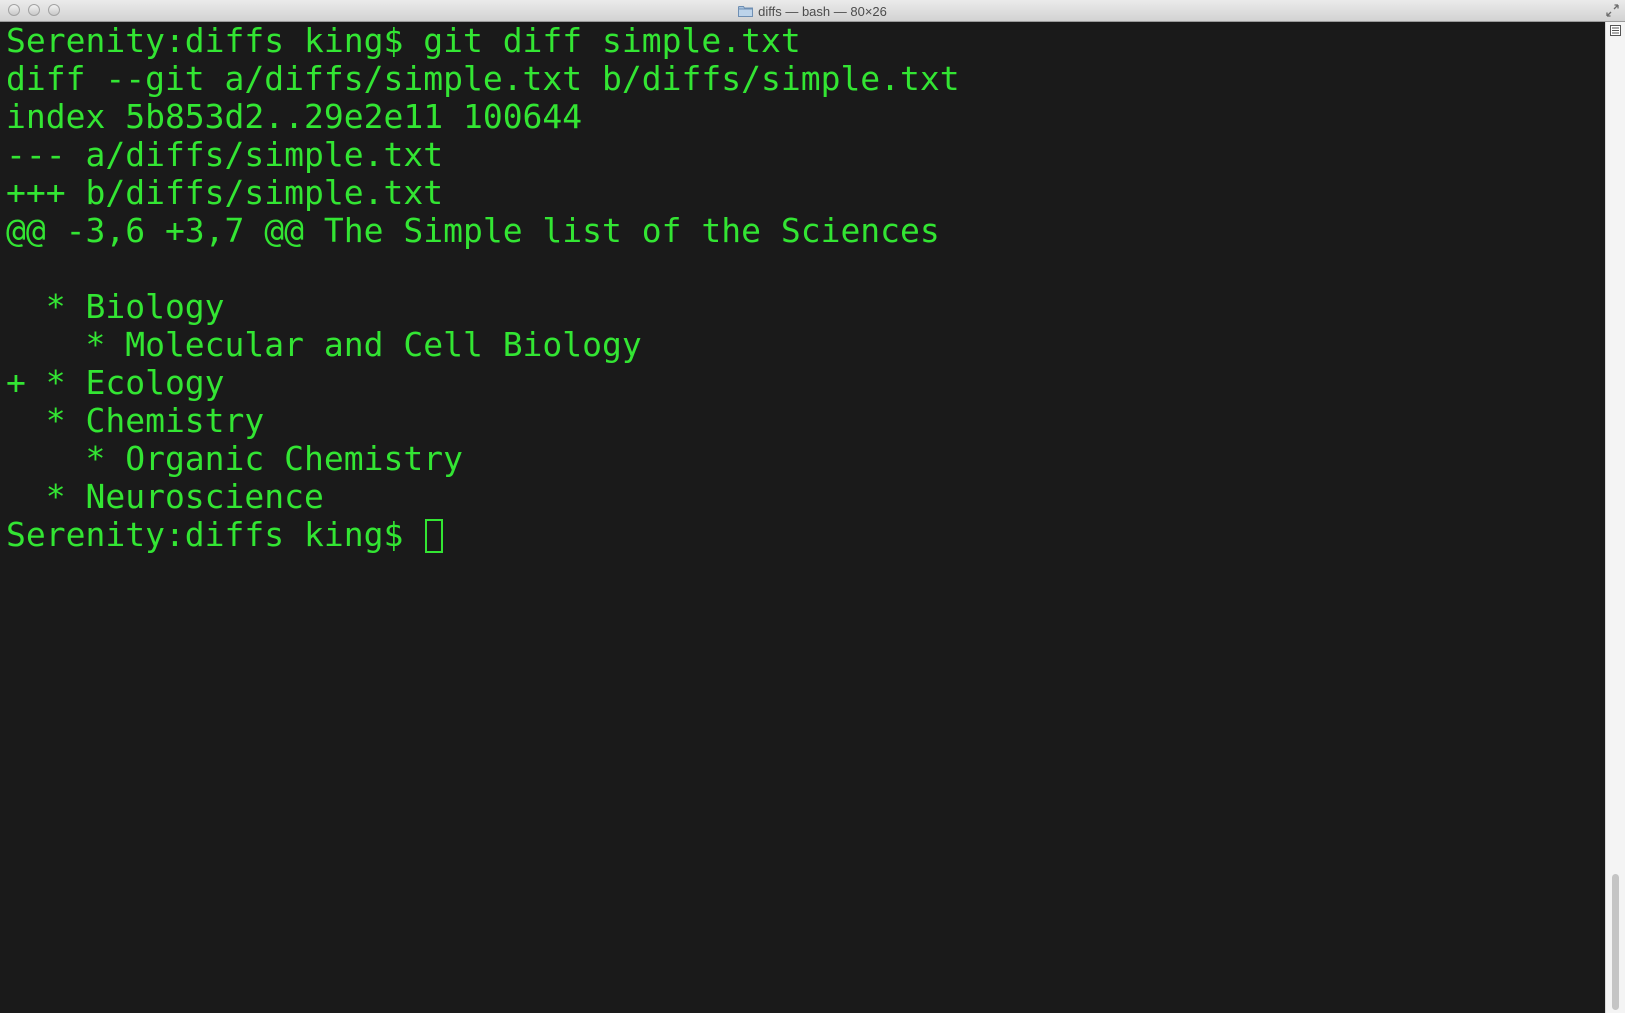  Describe the element at coordinates (34, 10) in the screenshot. I see `minimize-button` at that location.